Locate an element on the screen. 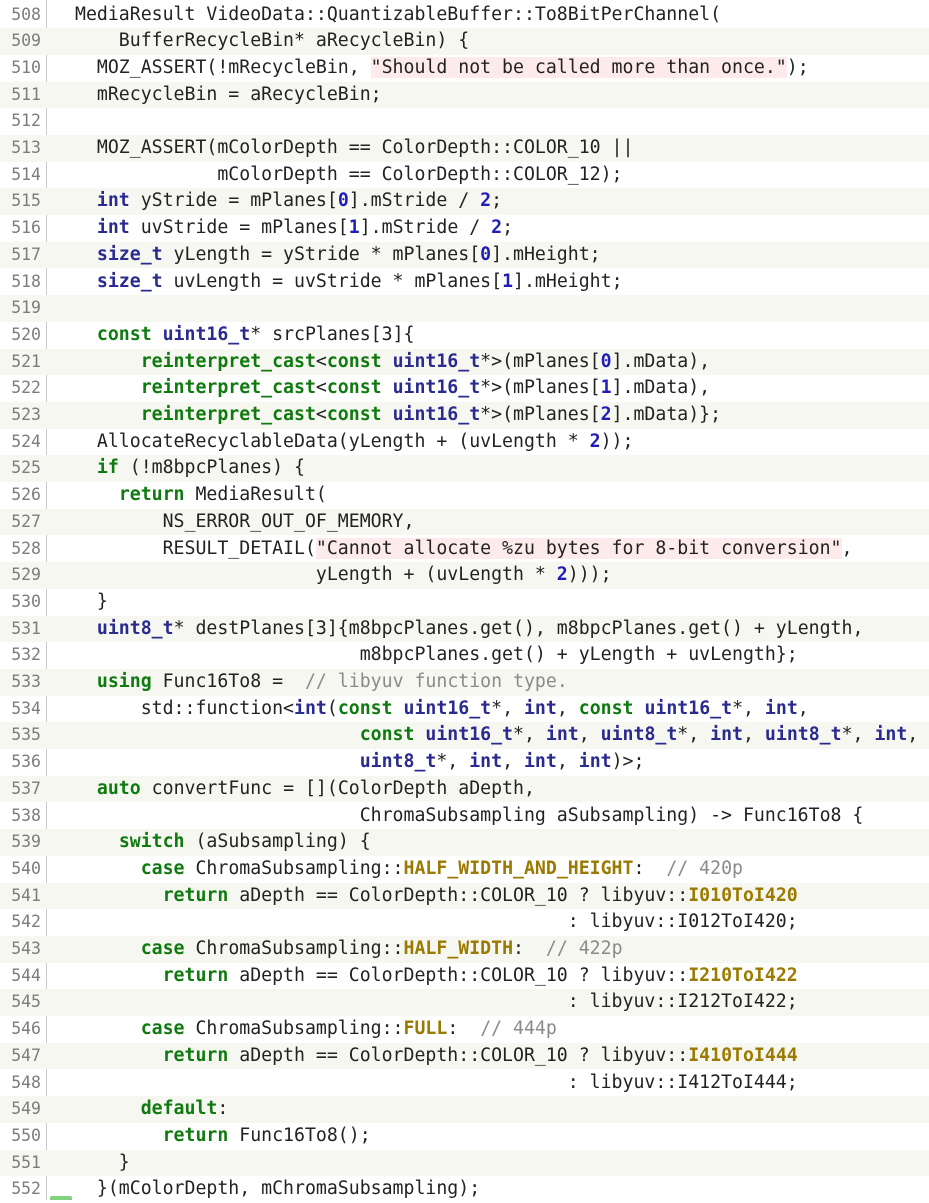 The image size is (929, 1203). code-comment: // 420p is located at coordinates (704, 868).